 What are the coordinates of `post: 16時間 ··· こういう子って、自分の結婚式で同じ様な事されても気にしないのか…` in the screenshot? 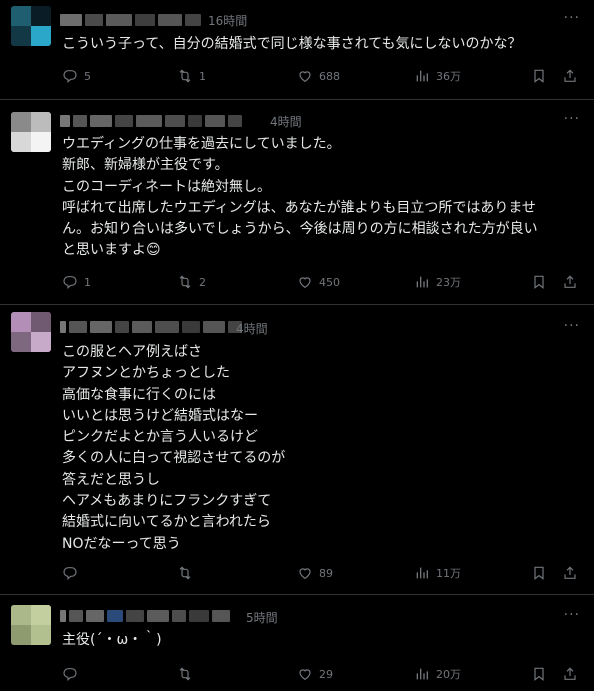 It's located at (297, 50).